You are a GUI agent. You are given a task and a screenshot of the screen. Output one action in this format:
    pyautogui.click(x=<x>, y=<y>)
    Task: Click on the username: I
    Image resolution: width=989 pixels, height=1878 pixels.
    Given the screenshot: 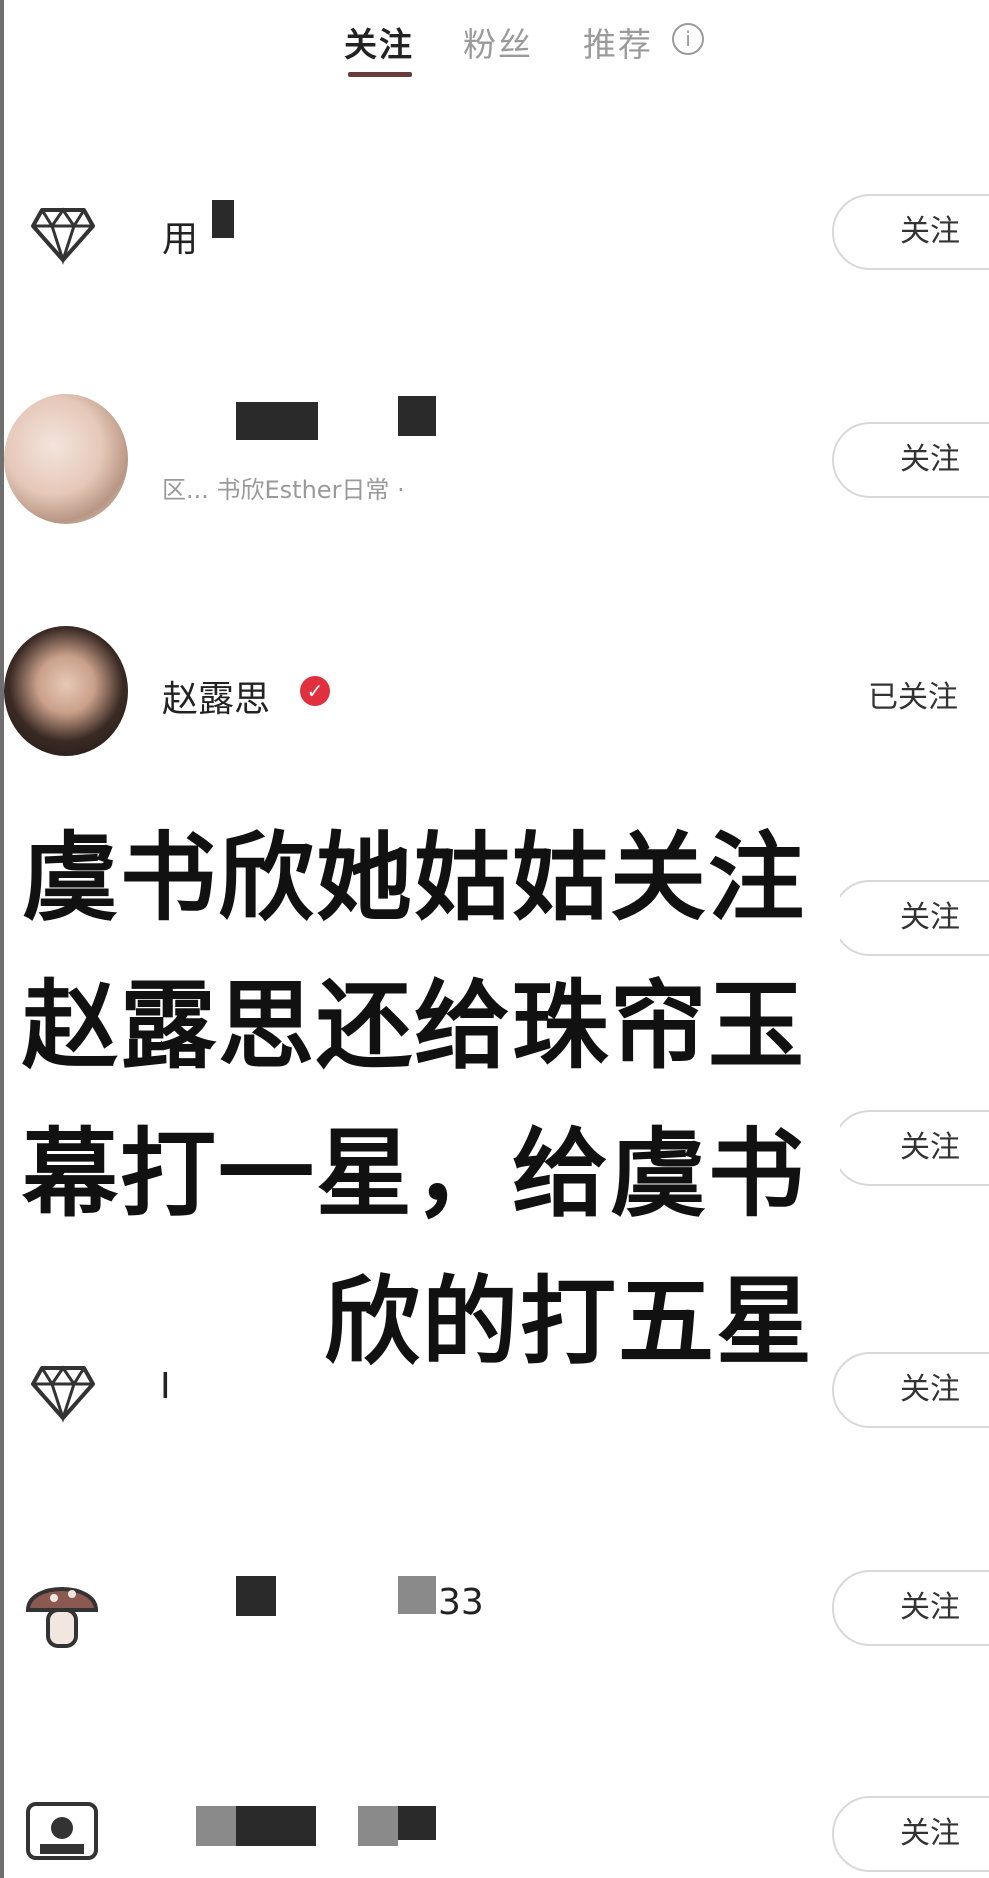 What is the action you would take?
    pyautogui.click(x=165, y=1386)
    